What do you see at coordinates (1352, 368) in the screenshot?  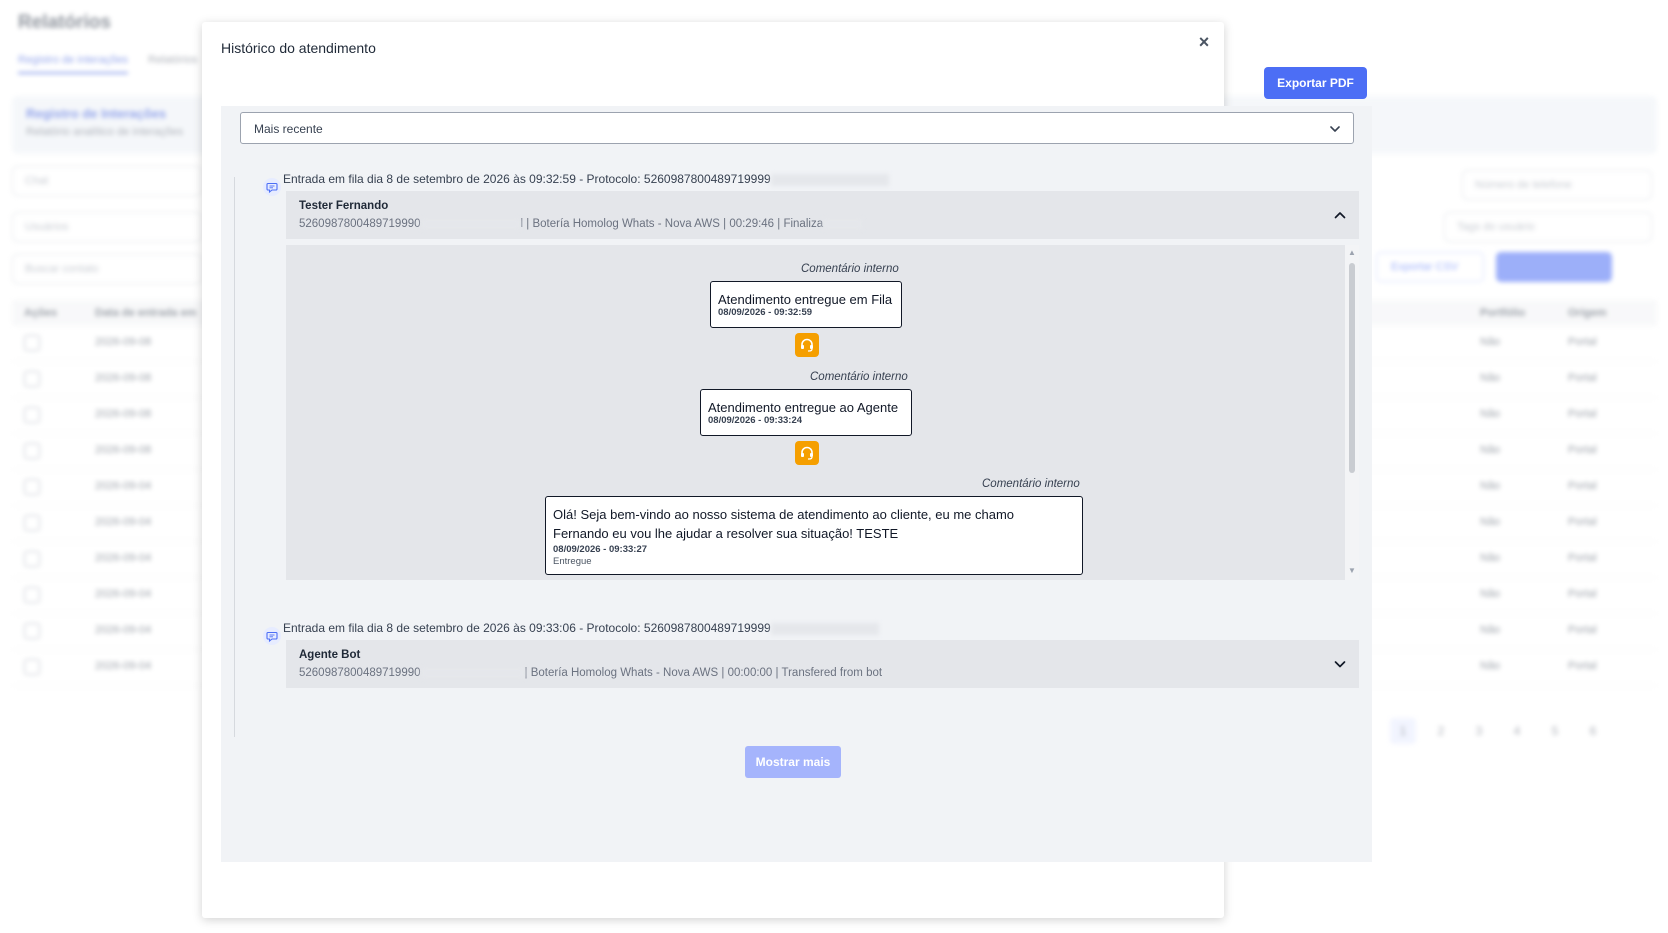 I see `scroll-thumb` at bounding box center [1352, 368].